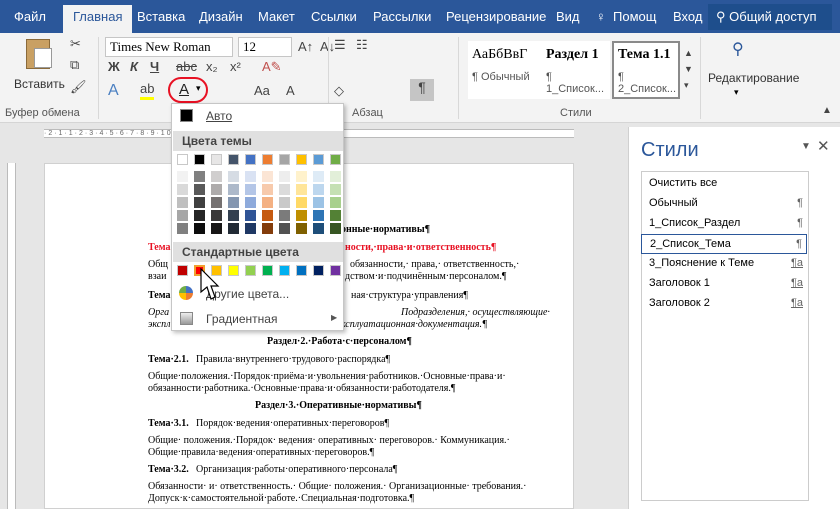 This screenshot has width=840, height=509. I want to click on font-color-button: A ▾, so click(188, 90).